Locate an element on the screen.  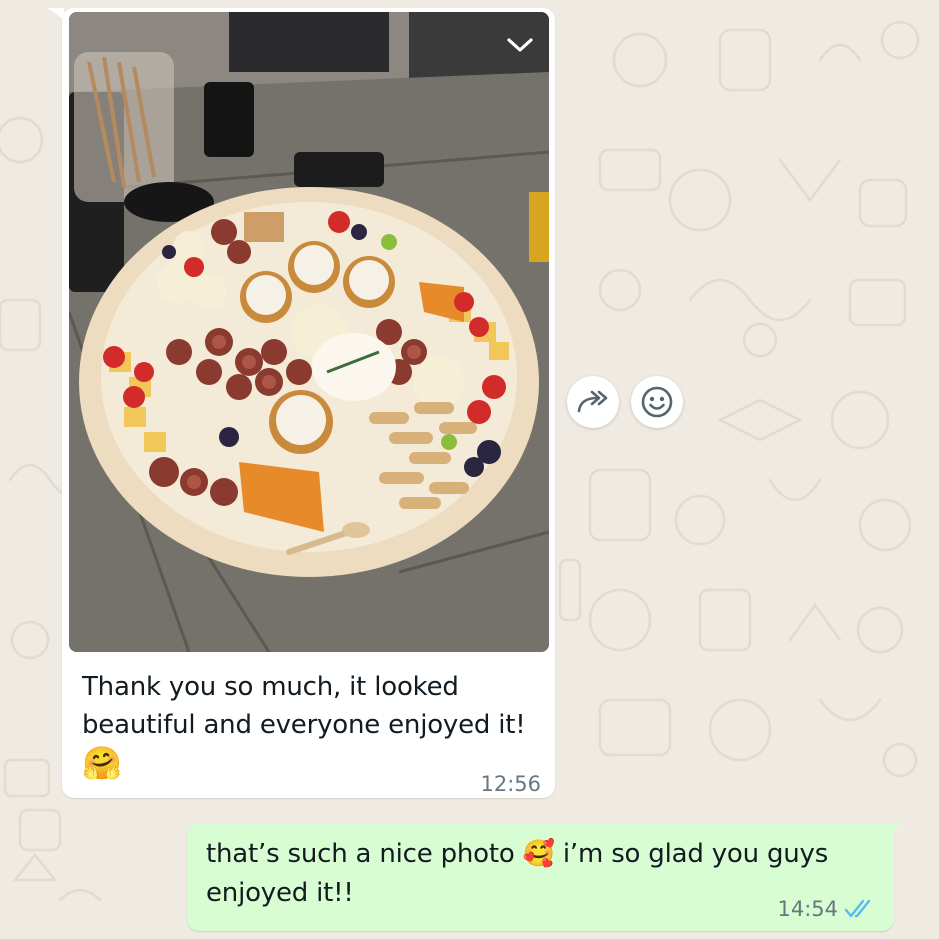
react-button is located at coordinates (657, 402).